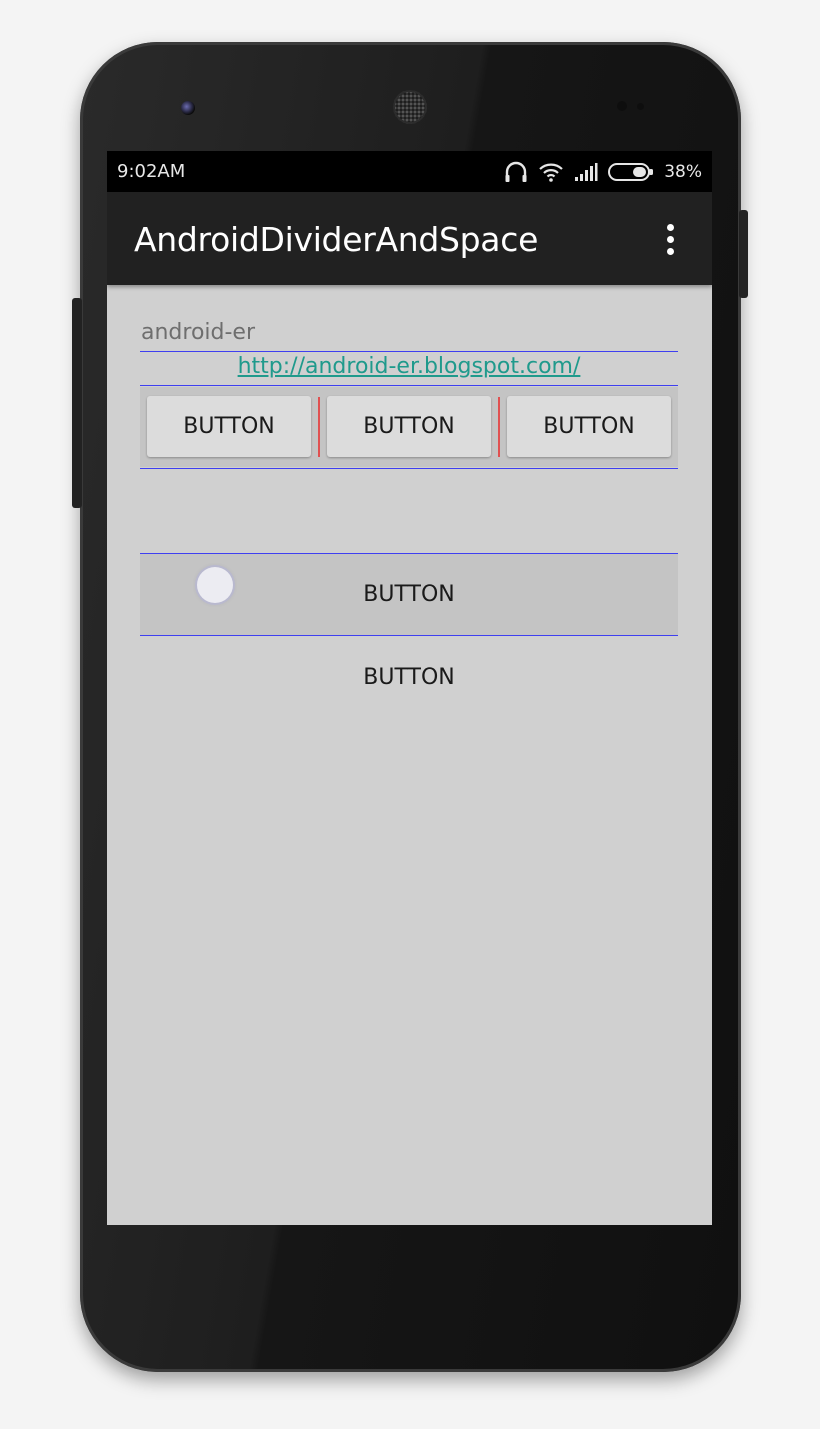 Image resolution: width=820 pixels, height=1429 pixels. What do you see at coordinates (409, 171) in the screenshot?
I see `status-bar: 9:02AM 38%` at bounding box center [409, 171].